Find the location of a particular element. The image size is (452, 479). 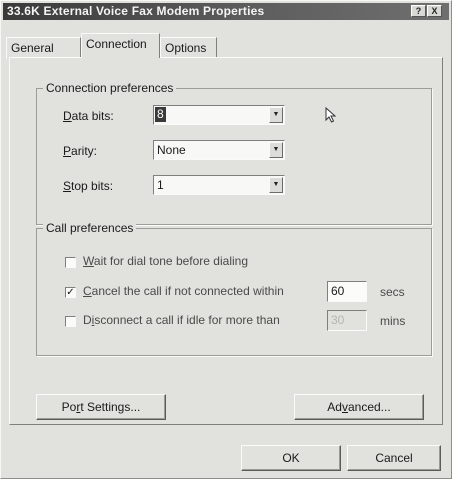

wait-dial-tone-checkbox is located at coordinates (70, 262).